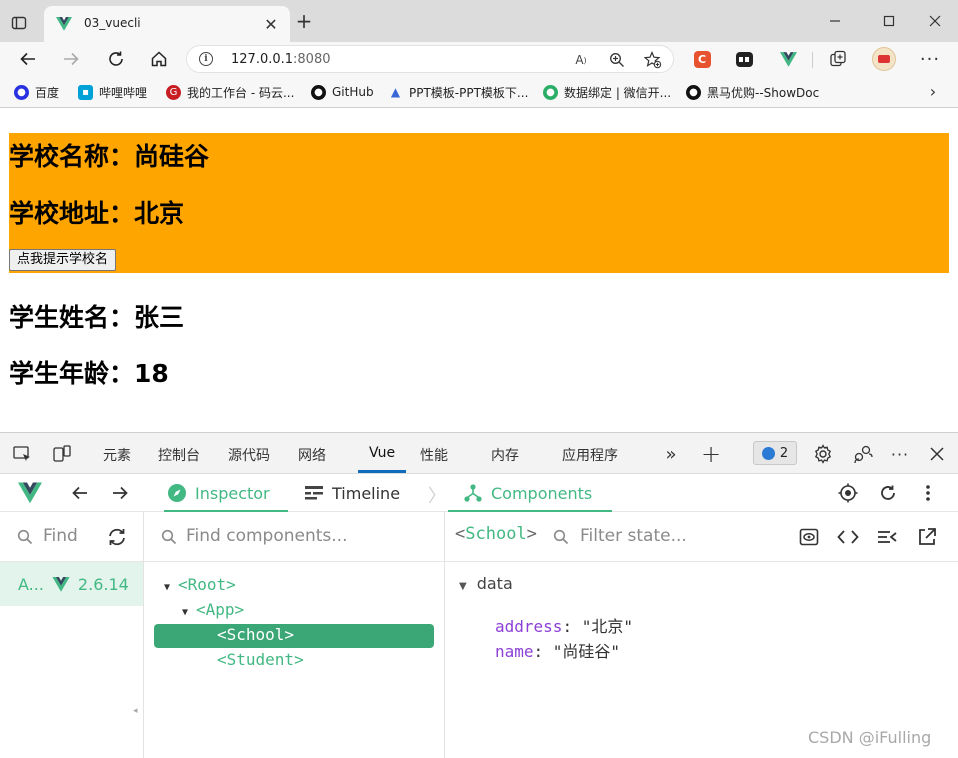  Describe the element at coordinates (382, 453) in the screenshot. I see `tab-vue: Vue` at that location.